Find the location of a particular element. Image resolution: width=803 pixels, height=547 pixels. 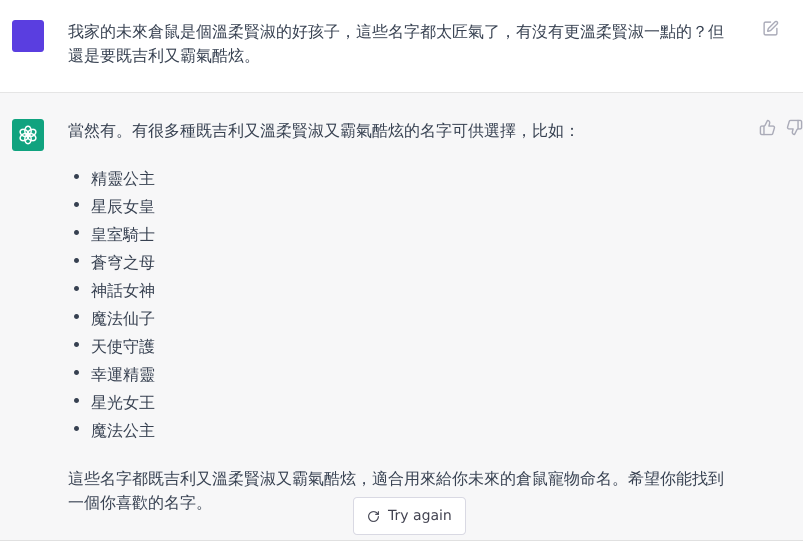

list-item: 皇室騎士 is located at coordinates (123, 235).